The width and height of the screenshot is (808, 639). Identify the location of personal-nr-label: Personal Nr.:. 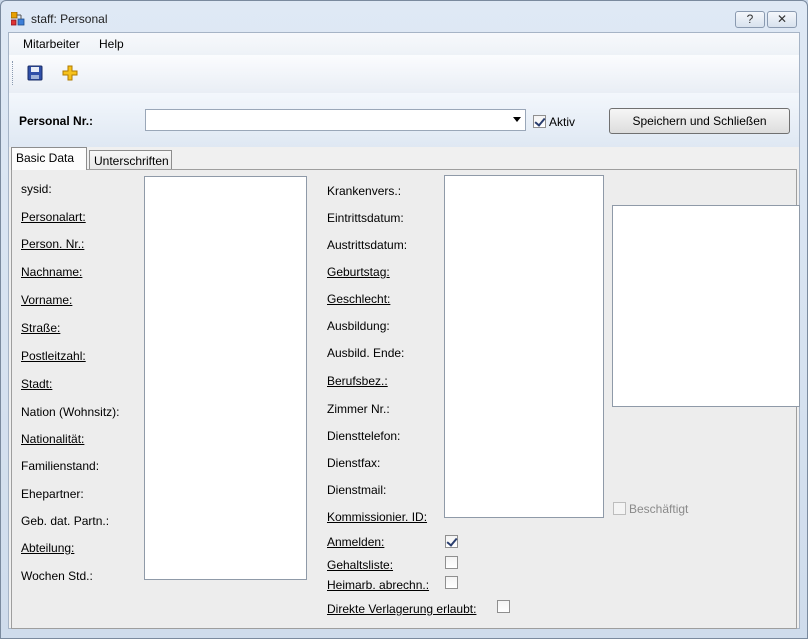
(56, 121).